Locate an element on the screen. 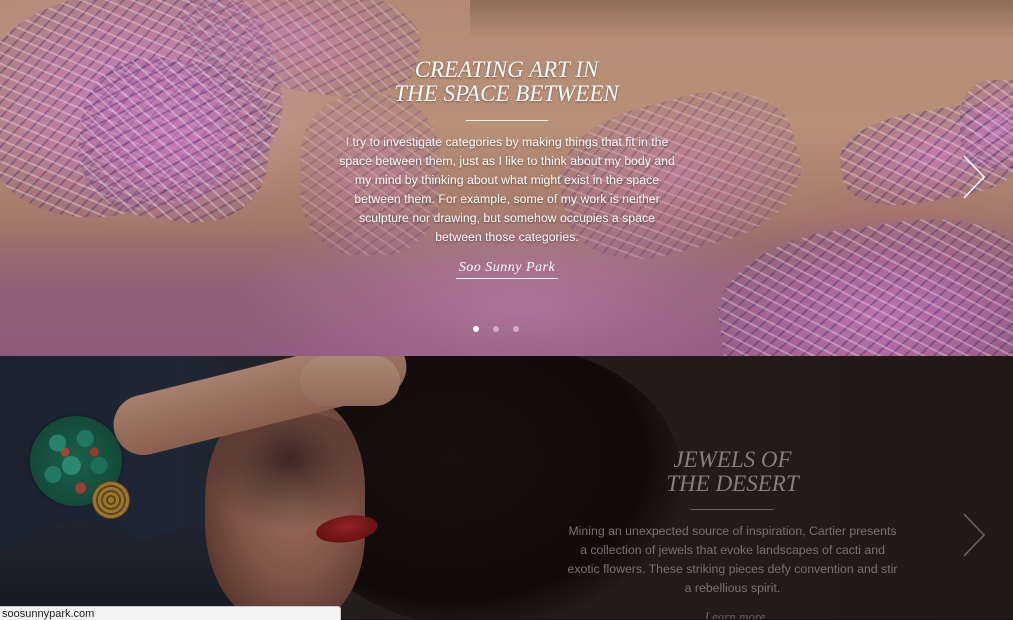 This screenshot has width=1013, height=620. status-bar-url: soosunnypark.com is located at coordinates (170, 613).